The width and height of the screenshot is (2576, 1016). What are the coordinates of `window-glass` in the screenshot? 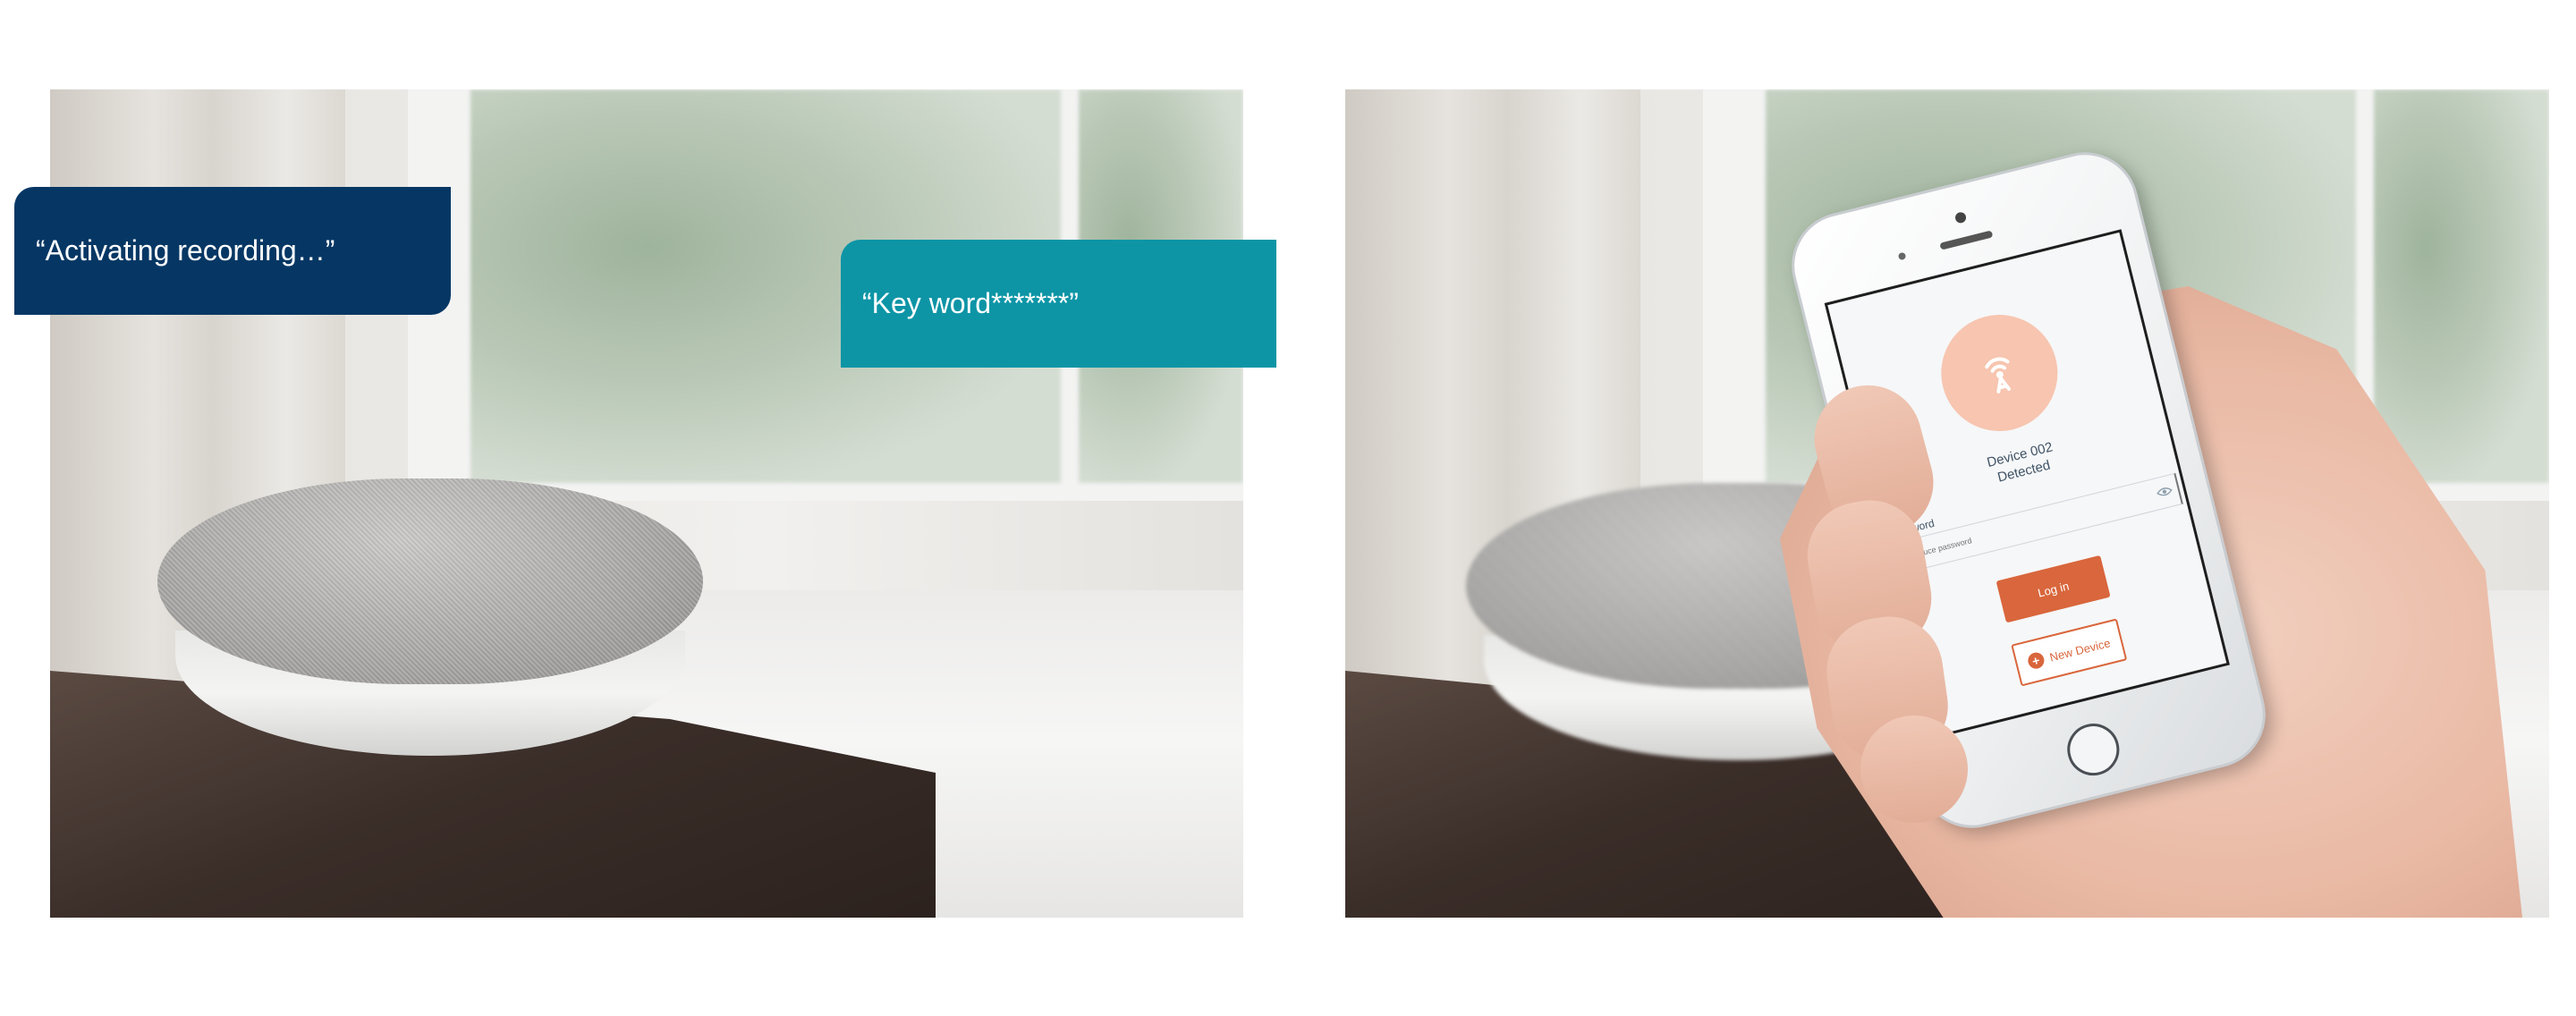 It's located at (2461, 286).